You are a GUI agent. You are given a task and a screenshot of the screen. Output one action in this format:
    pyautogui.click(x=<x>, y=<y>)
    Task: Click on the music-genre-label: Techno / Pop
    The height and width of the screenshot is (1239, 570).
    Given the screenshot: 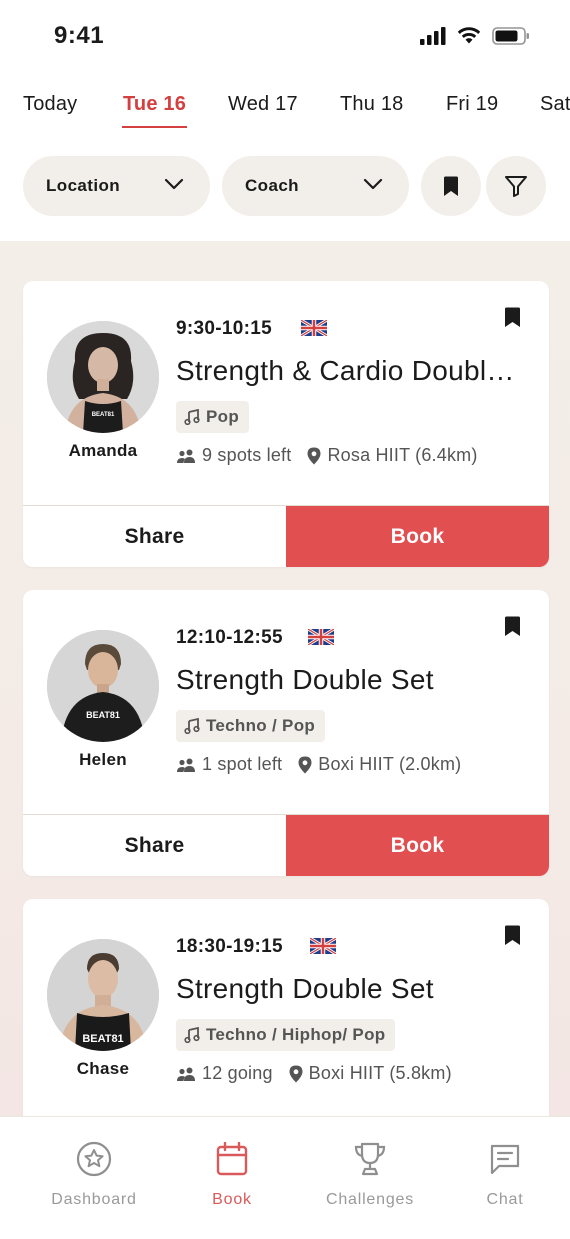 What is the action you would take?
    pyautogui.click(x=261, y=725)
    